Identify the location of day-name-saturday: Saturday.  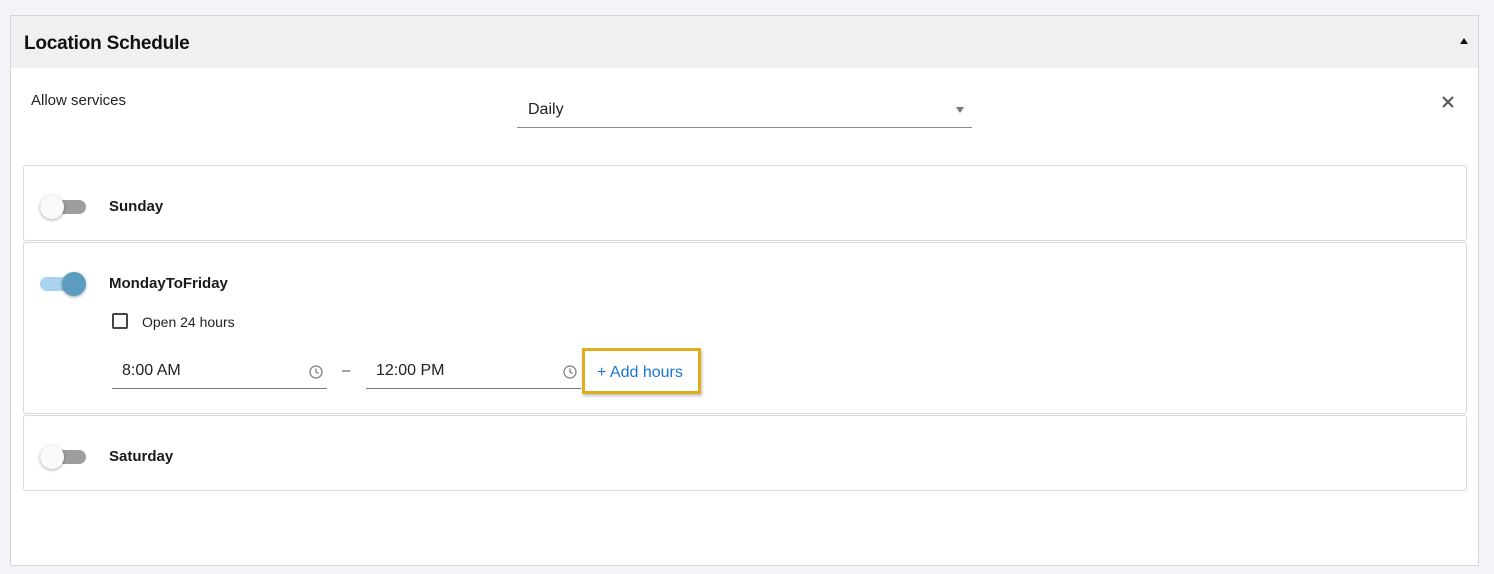
(141, 456).